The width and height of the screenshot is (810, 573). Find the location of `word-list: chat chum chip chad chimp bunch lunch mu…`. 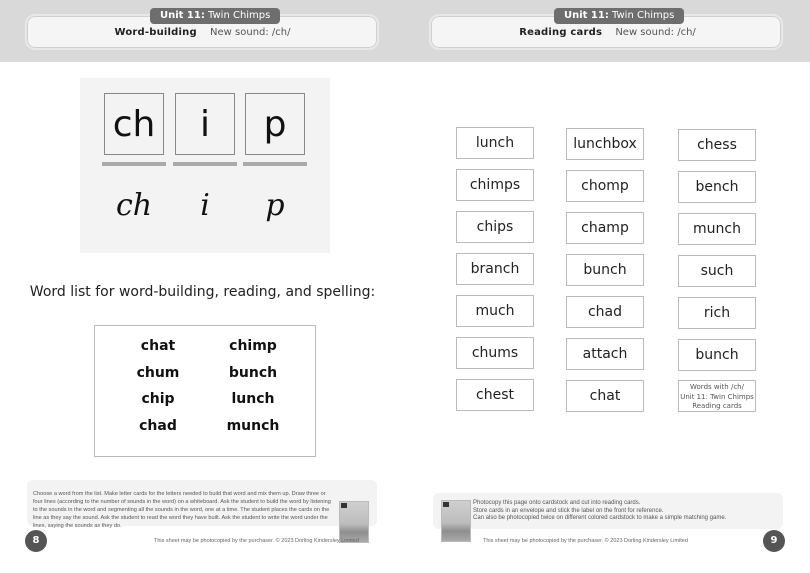

word-list: chat chum chip chad chimp bunch lunch mu… is located at coordinates (205, 391).